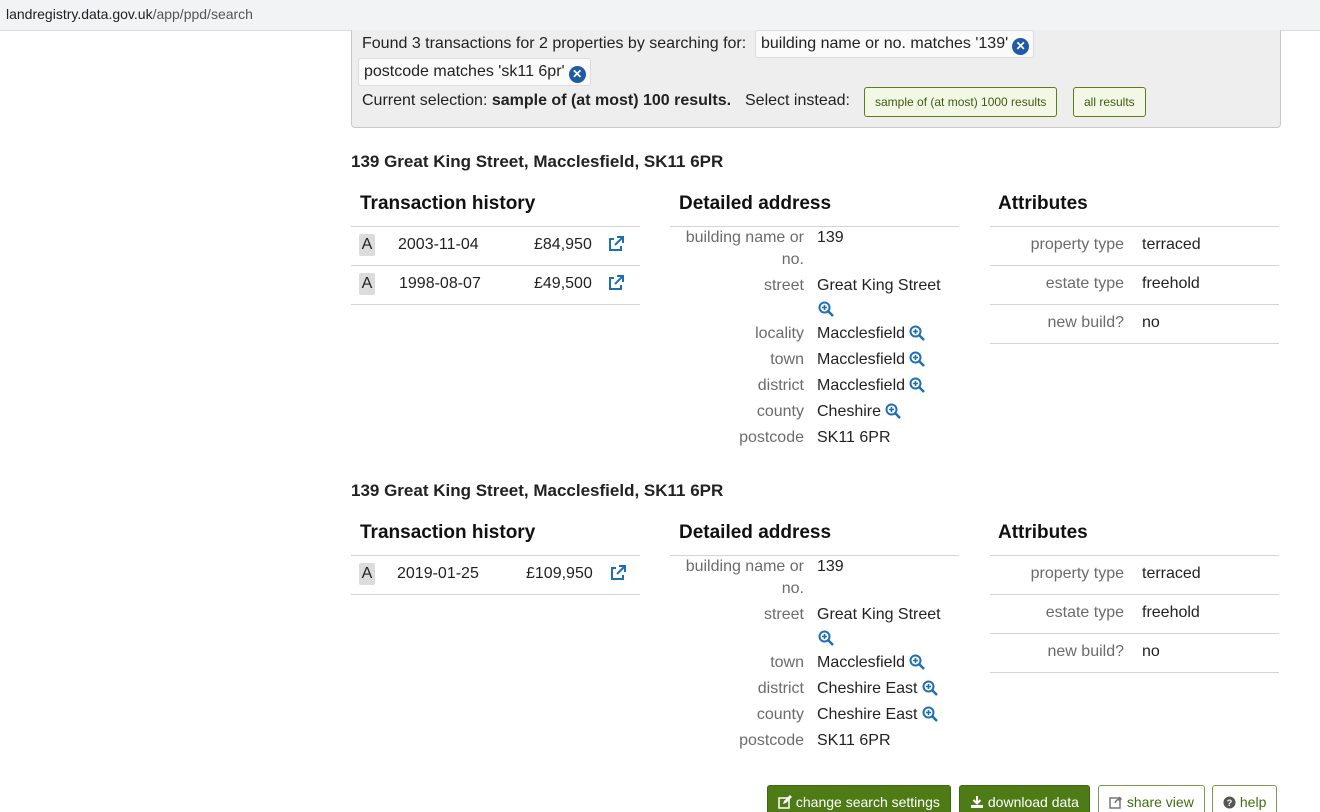 The image size is (1320, 812). Describe the element at coordinates (885, 43) in the screenshot. I see `filter-chip-label: building name or no. matches '139'` at that location.